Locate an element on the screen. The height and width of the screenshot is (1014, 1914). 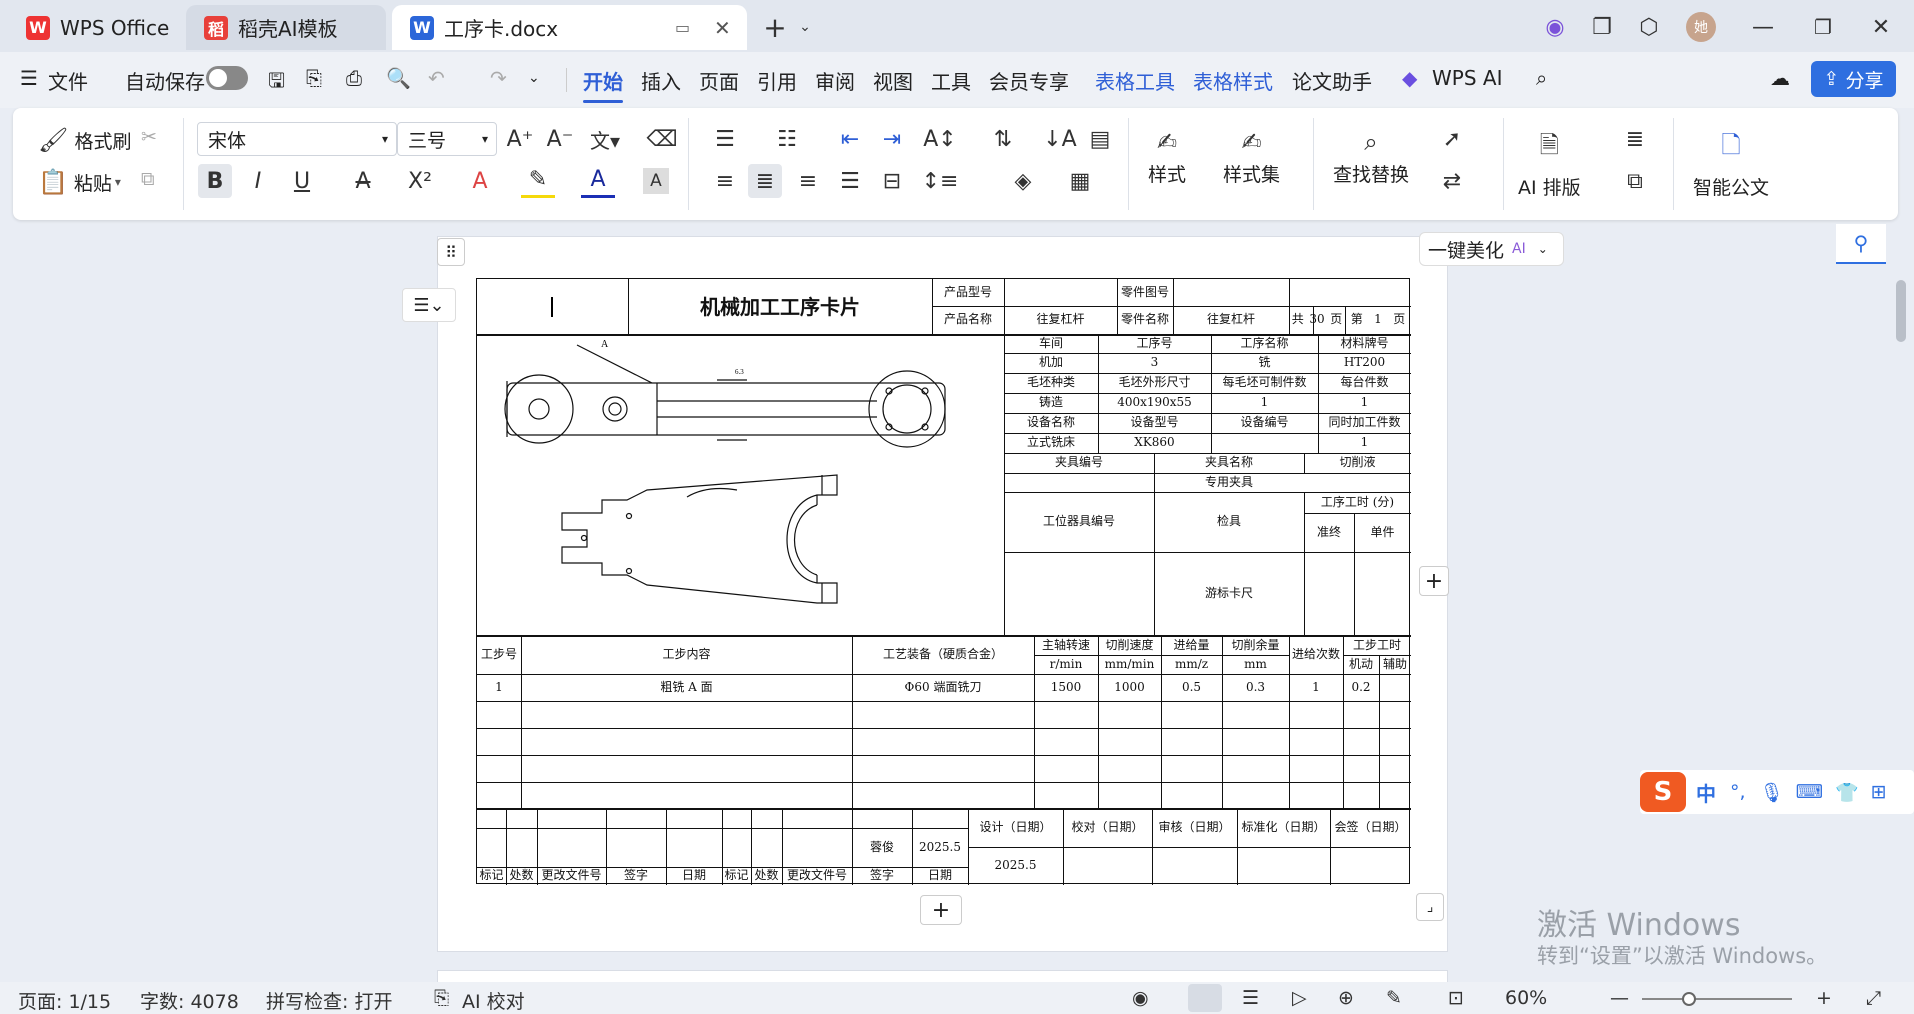
styles-button: ✍ 样式 is located at coordinates (1167, 157).